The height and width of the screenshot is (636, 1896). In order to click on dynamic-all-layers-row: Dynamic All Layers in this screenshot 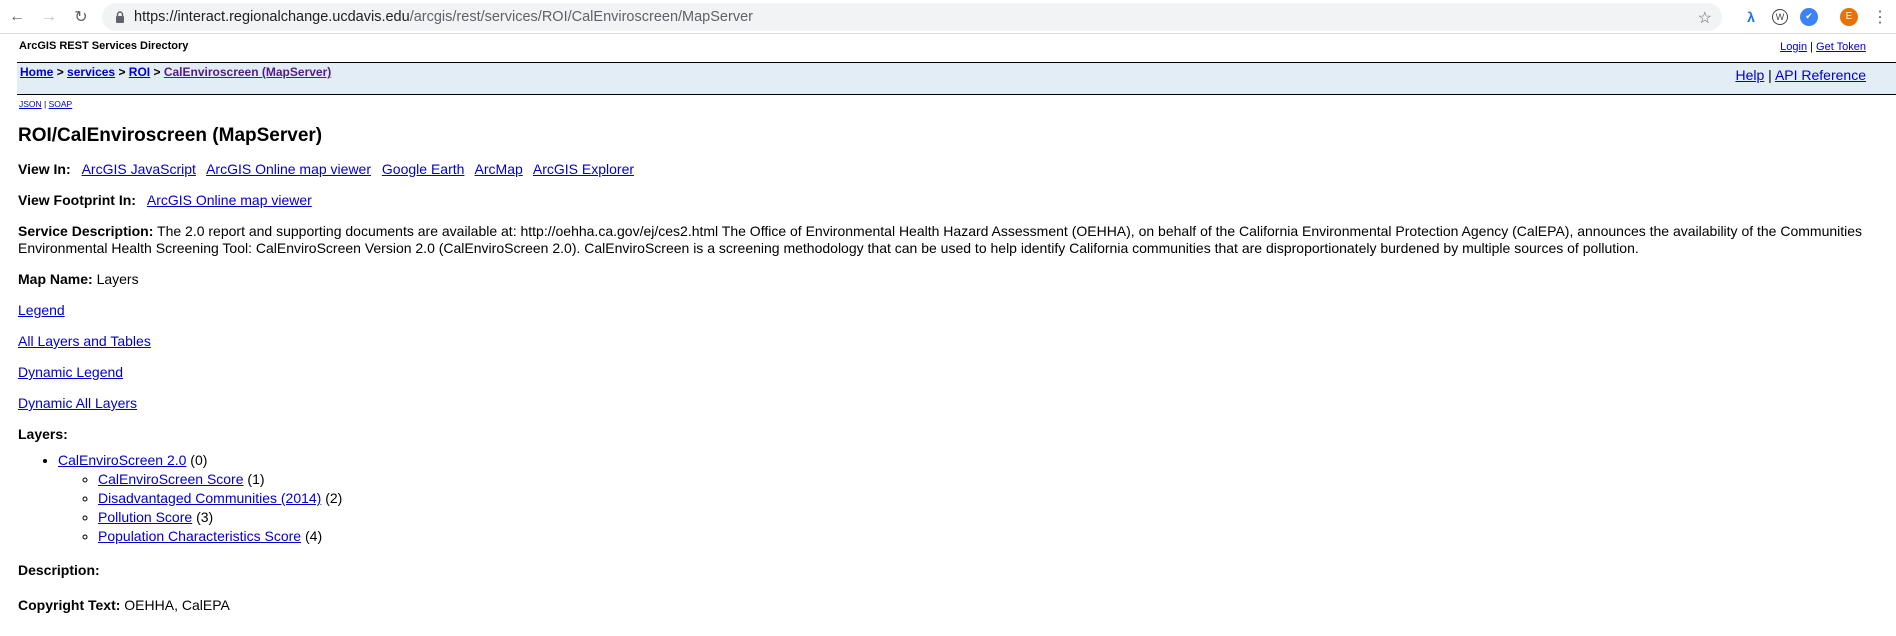, I will do `click(957, 403)`.